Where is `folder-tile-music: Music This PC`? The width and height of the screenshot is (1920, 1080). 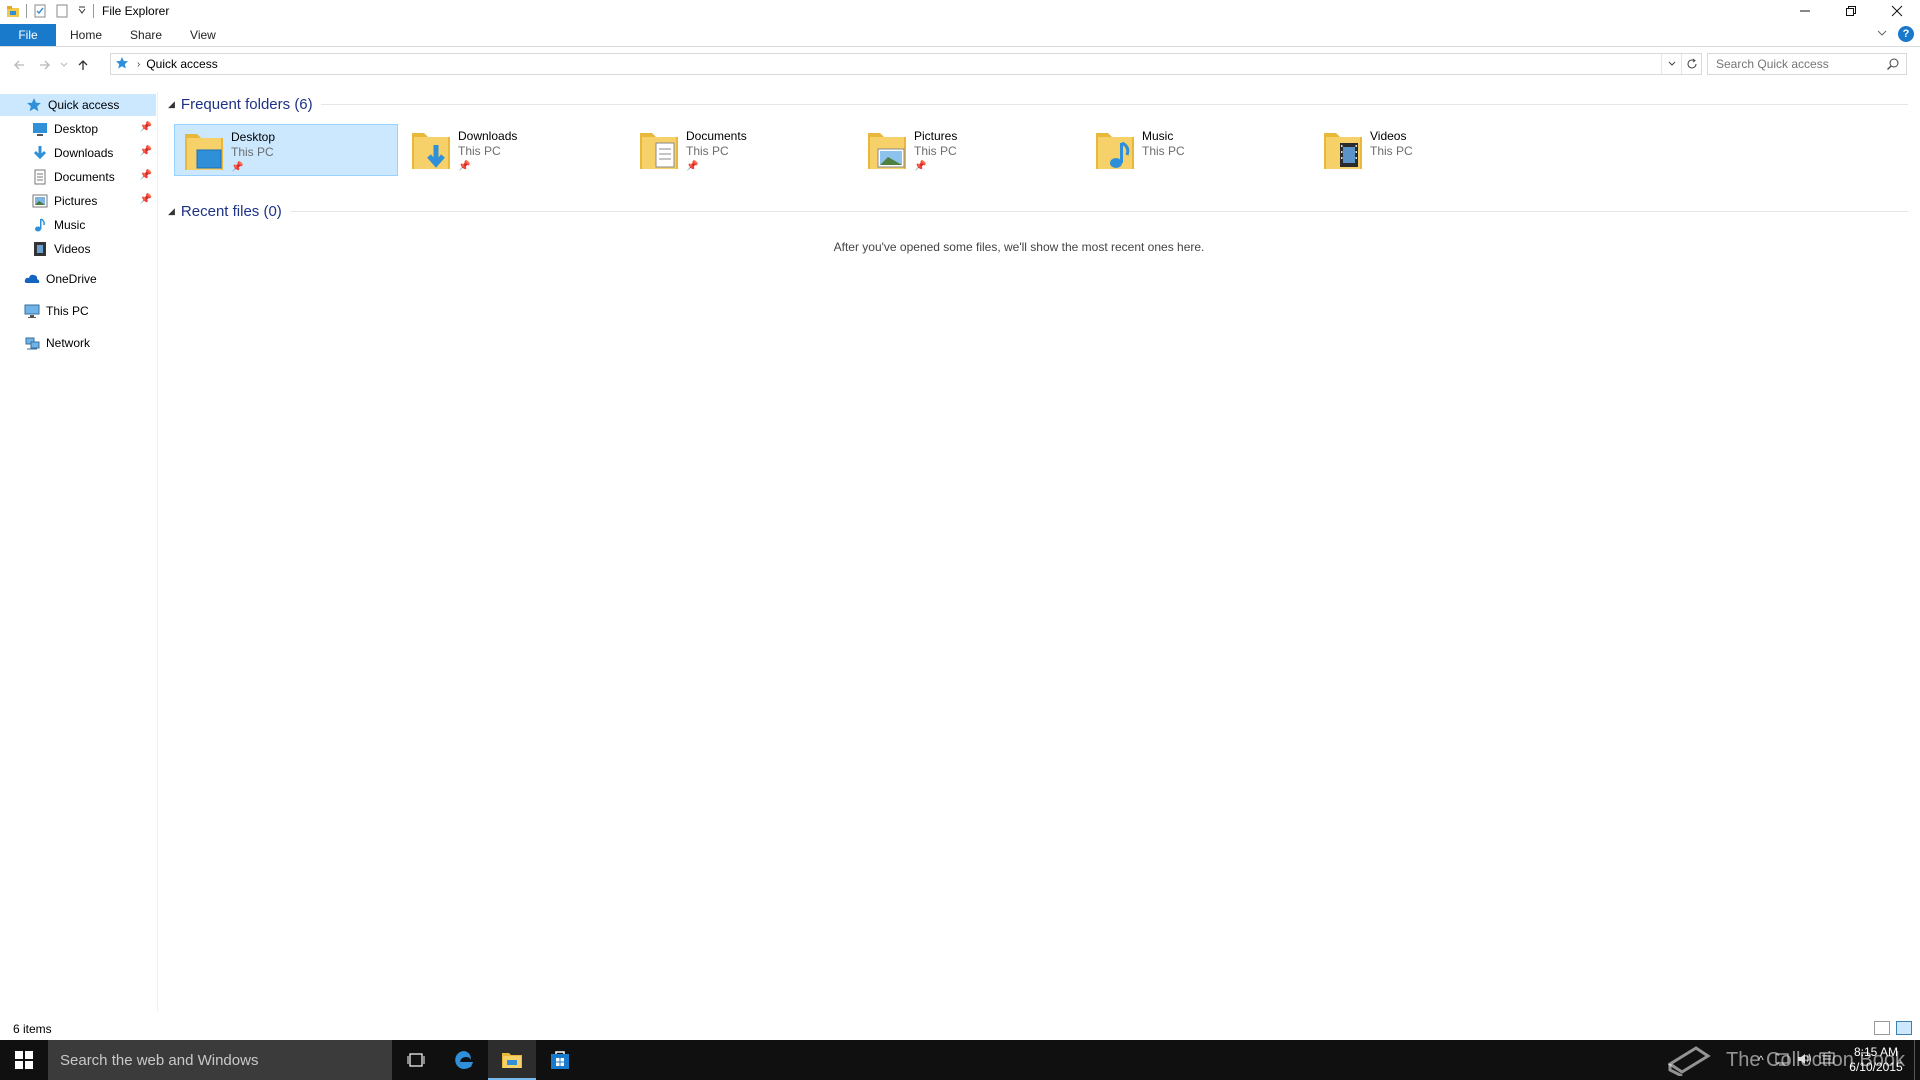
folder-tile-music: Music This PC is located at coordinates (1198, 150).